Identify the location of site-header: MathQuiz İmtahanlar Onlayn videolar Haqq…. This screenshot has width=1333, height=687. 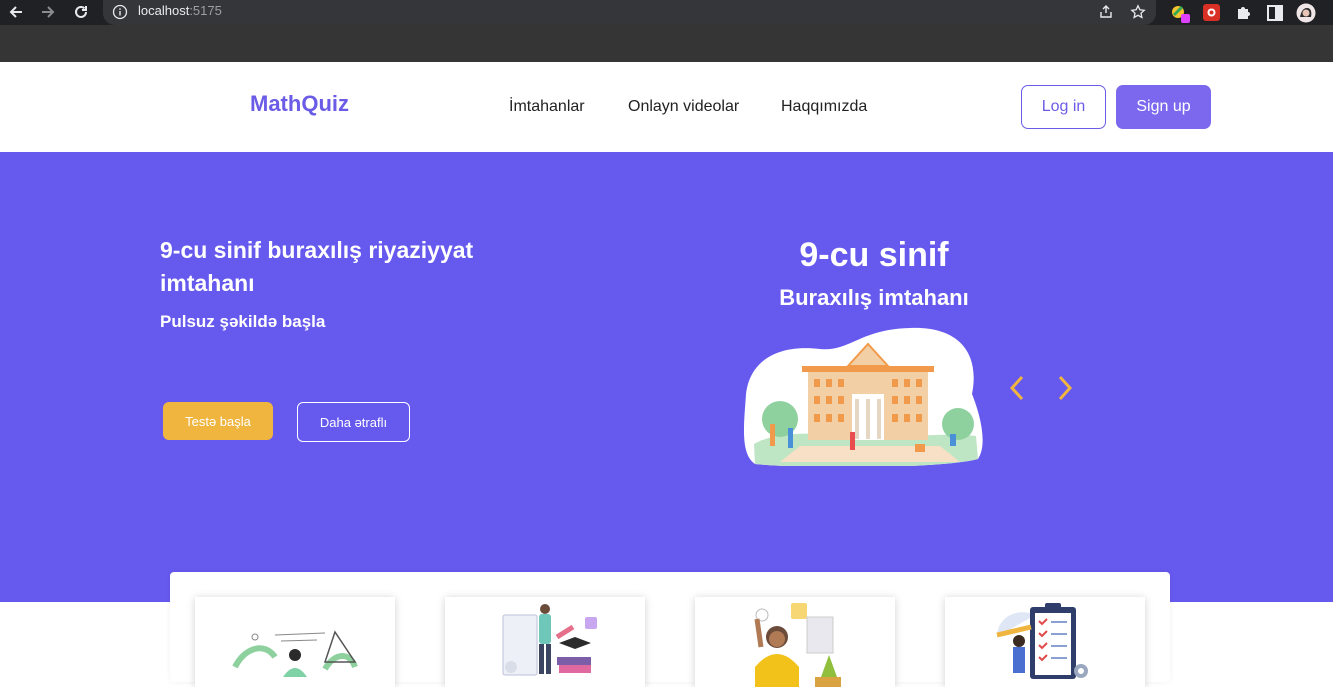
(666, 107).